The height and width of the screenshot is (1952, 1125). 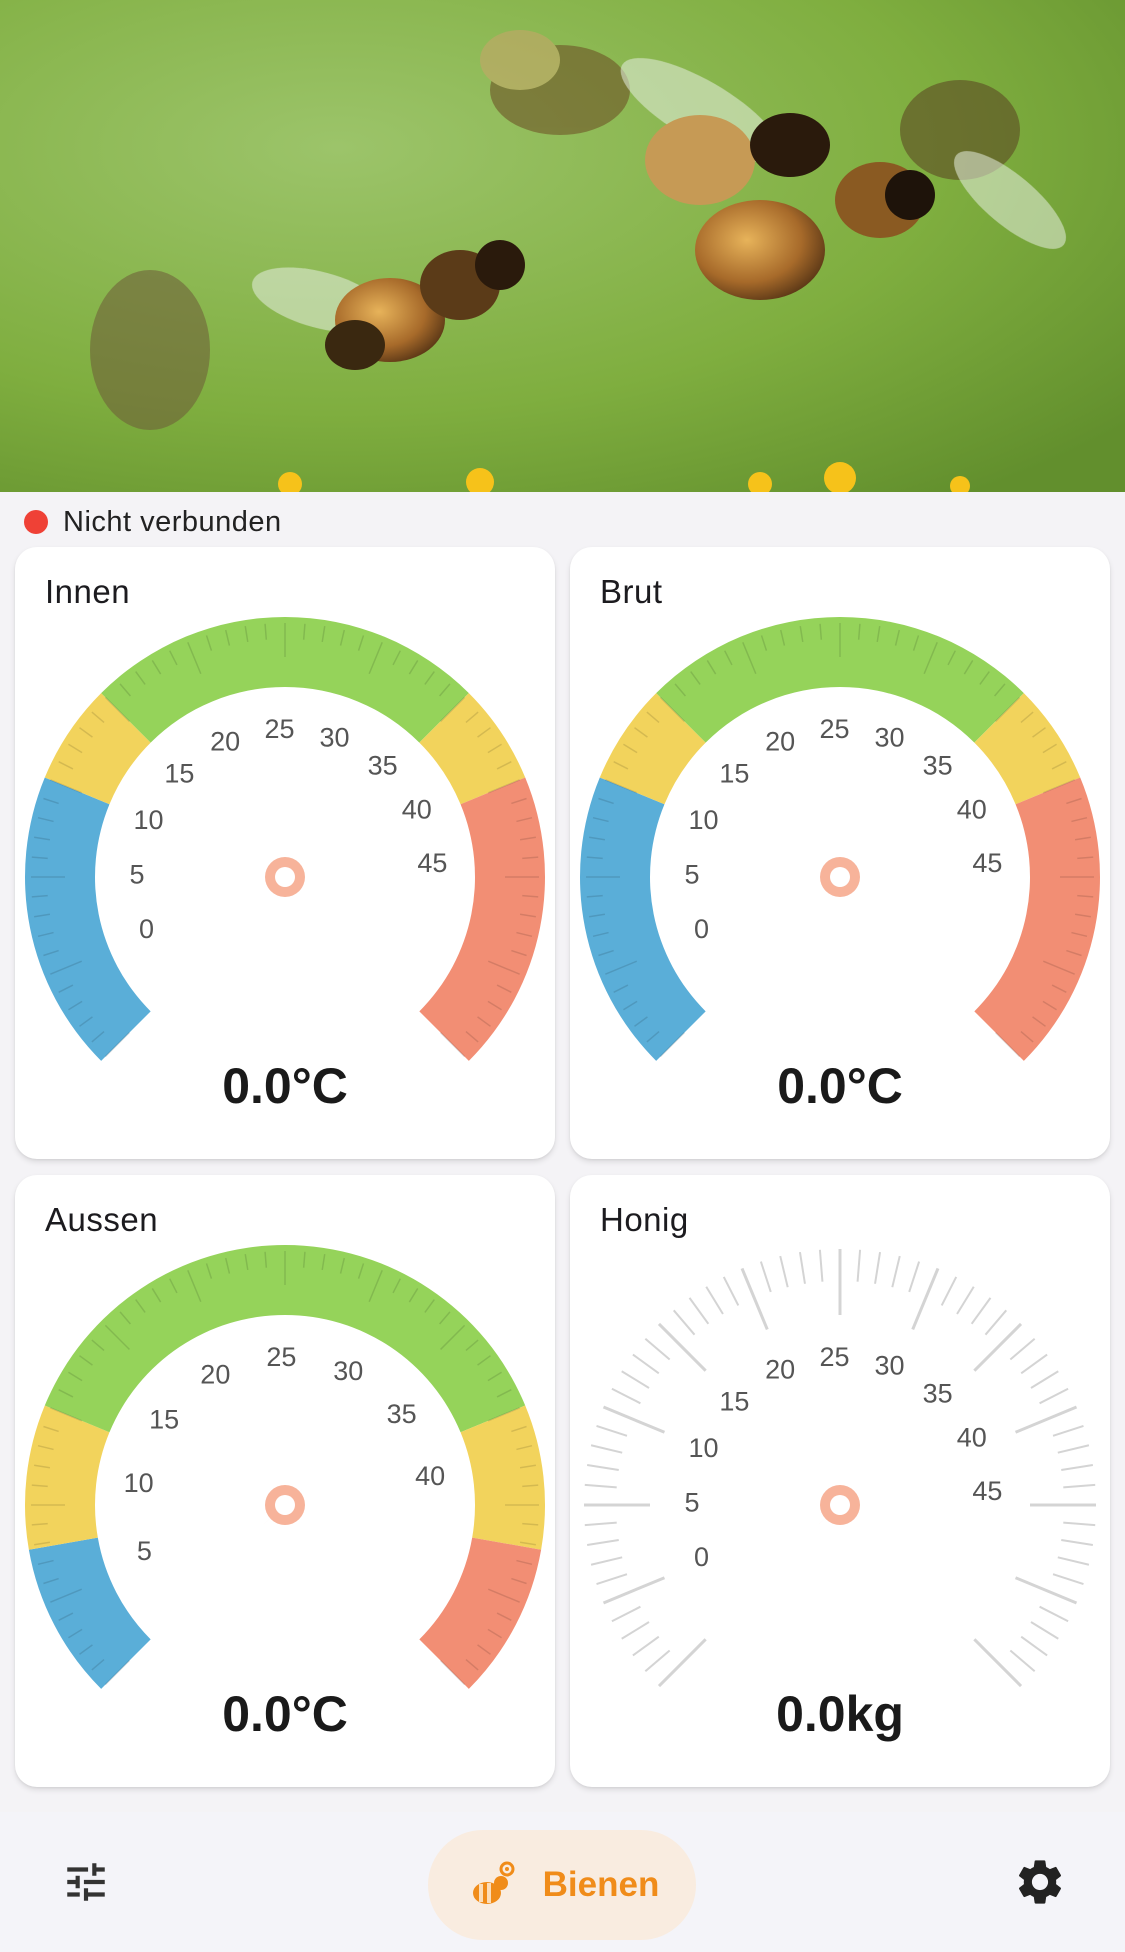 What do you see at coordinates (840, 1714) in the screenshot?
I see `gauge-readout: 0.0kg` at bounding box center [840, 1714].